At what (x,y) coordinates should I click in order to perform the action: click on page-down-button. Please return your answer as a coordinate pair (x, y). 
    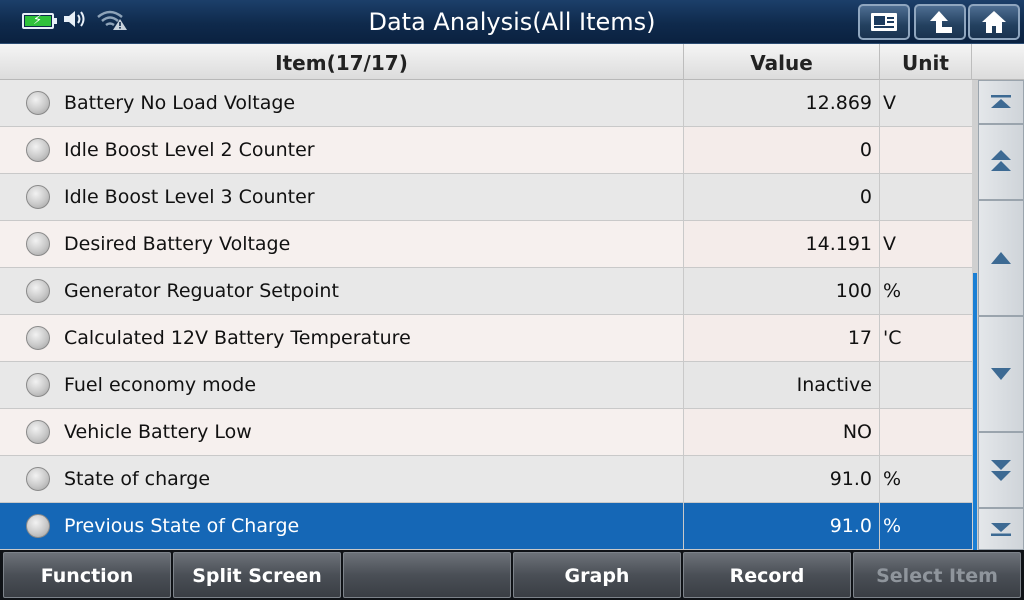
    Looking at the image, I should click on (1001, 470).